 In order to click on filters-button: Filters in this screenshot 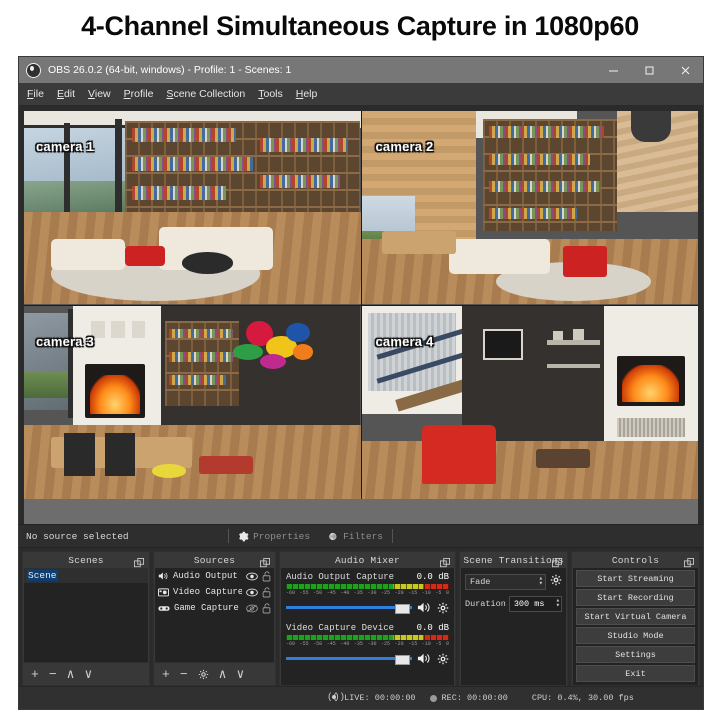, I will do `click(355, 536)`.